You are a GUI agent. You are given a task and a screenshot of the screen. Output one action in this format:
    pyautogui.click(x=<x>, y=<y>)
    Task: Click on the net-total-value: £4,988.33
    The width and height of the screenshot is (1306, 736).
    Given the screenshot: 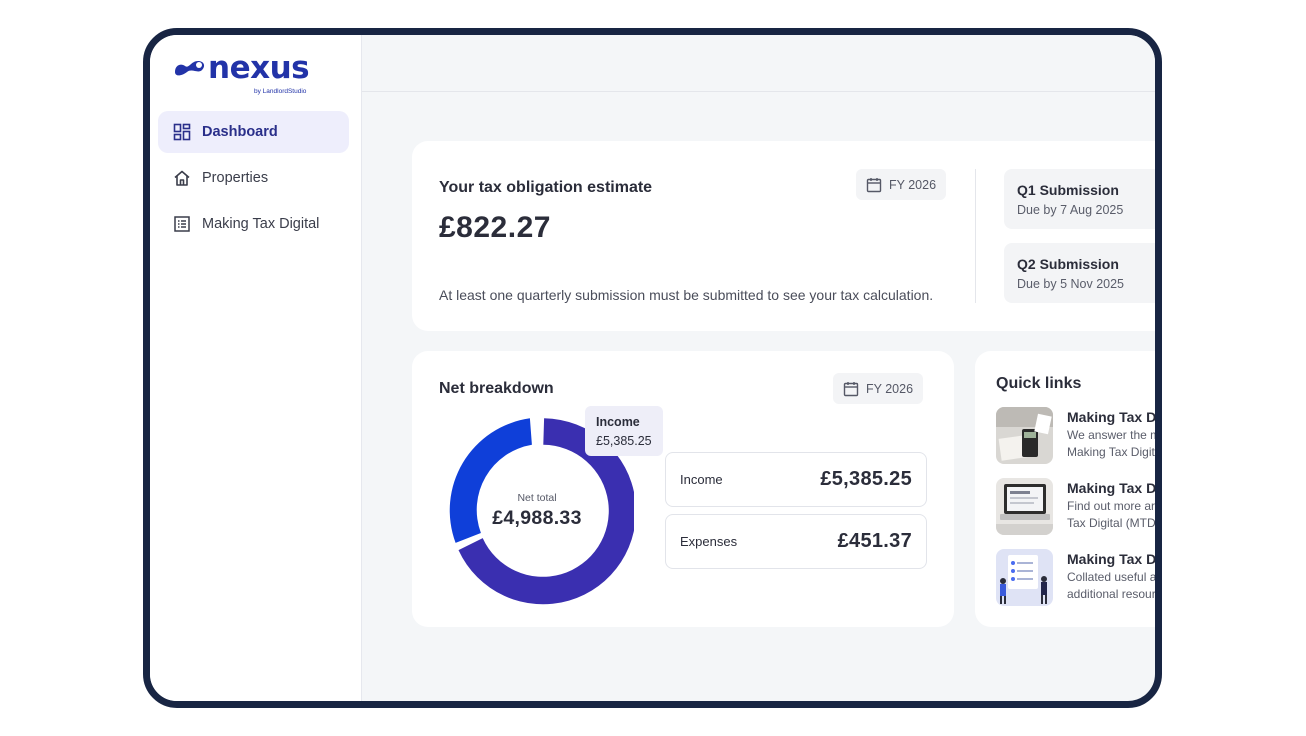 What is the action you would take?
    pyautogui.click(x=537, y=518)
    